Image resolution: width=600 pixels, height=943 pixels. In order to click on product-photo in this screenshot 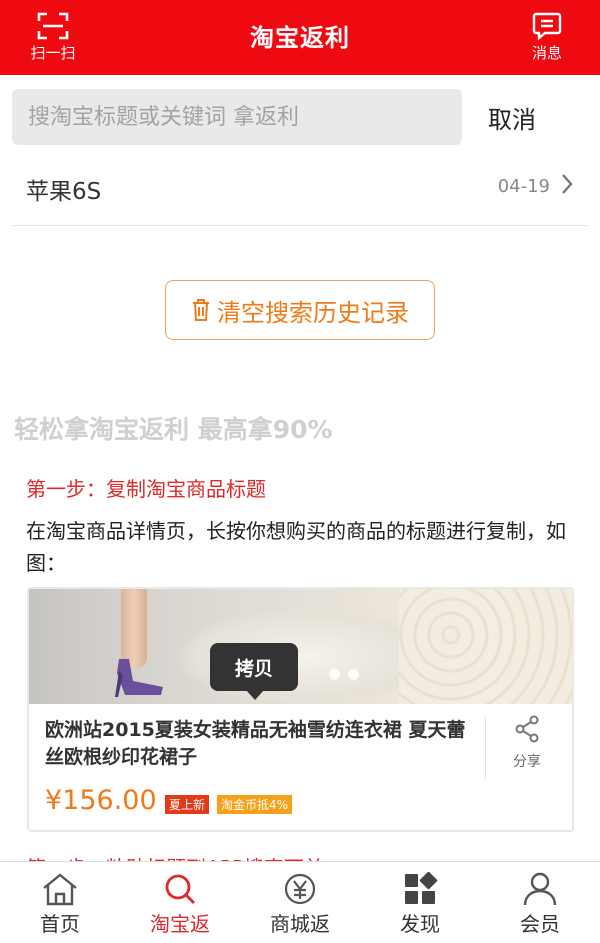, I will do `click(300, 646)`.